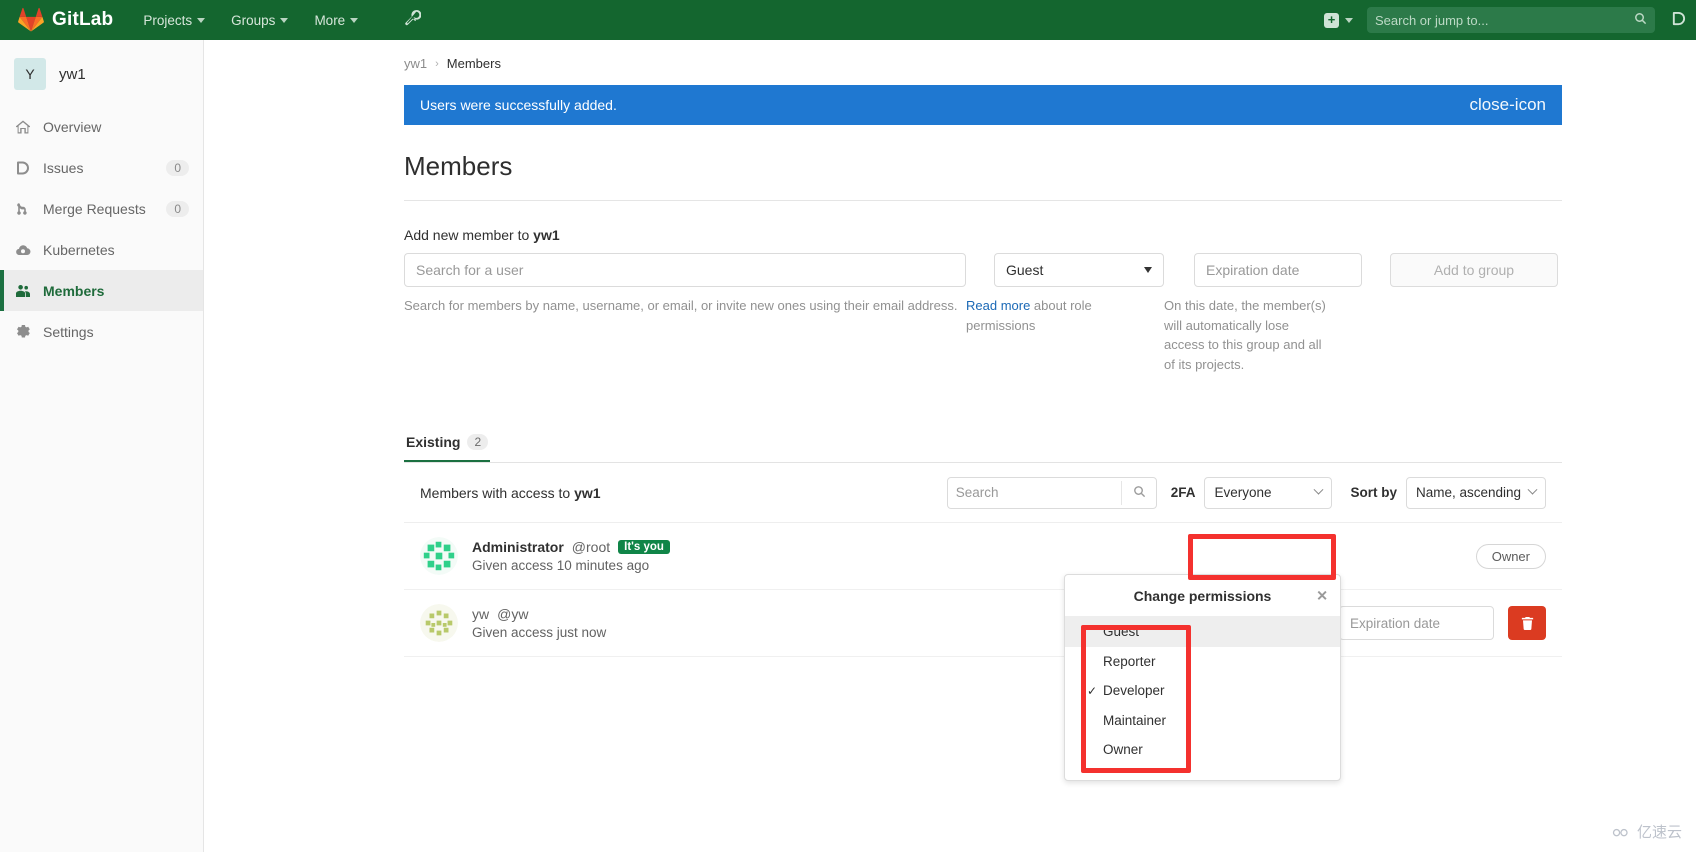 The image size is (1696, 852). I want to click on sidebar-label-overview: Overview, so click(72, 126).